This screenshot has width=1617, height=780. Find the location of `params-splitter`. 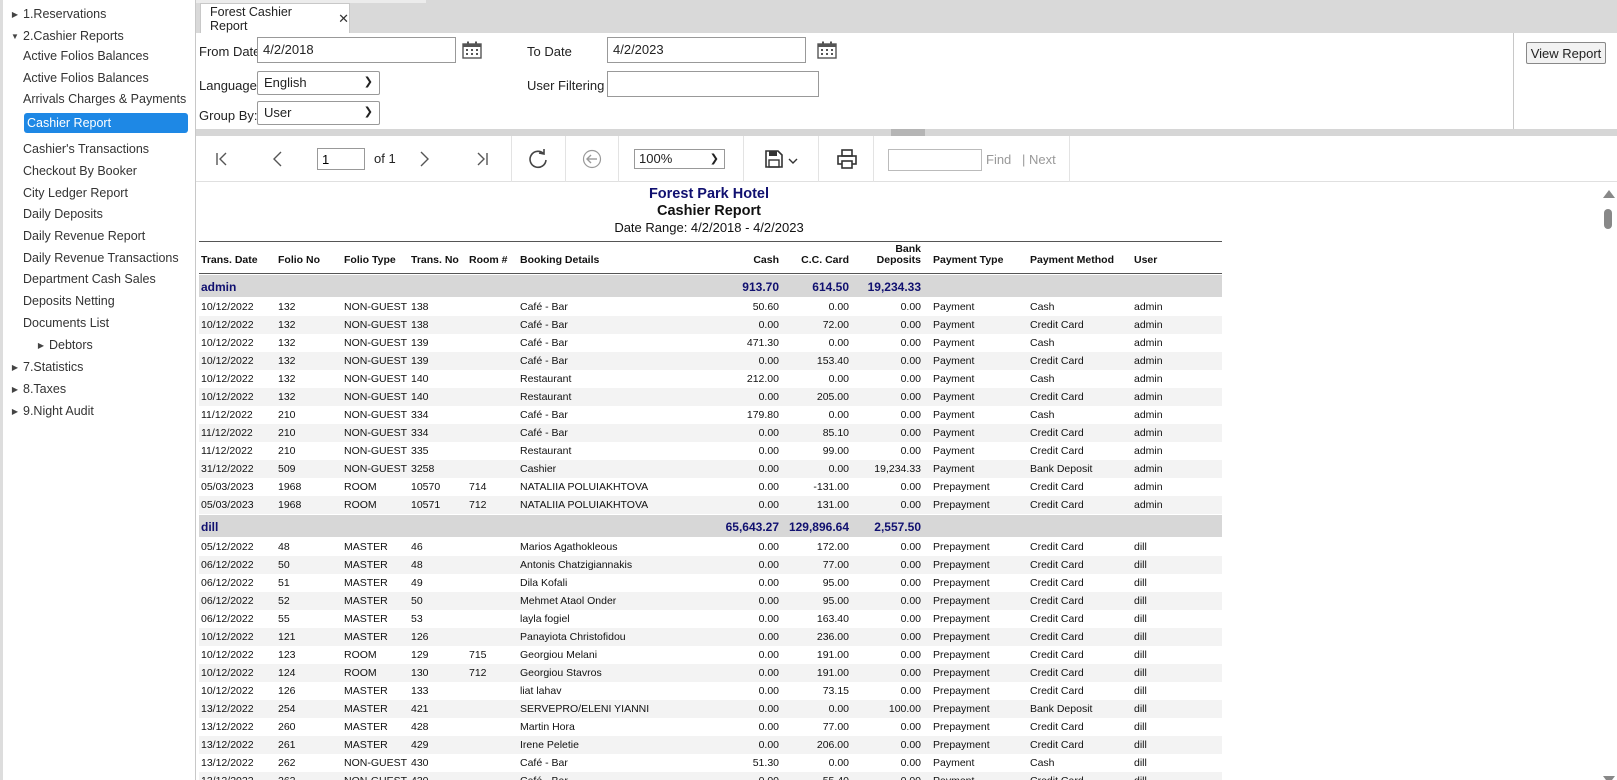

params-splitter is located at coordinates (906, 132).